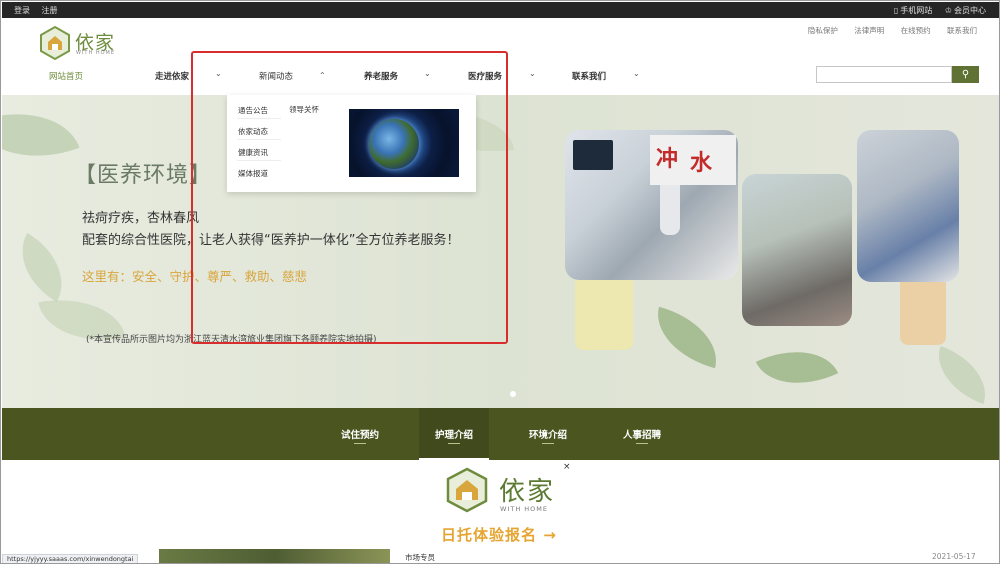 The height and width of the screenshot is (564, 1000). I want to click on news-title: 市场专员, so click(420, 557).